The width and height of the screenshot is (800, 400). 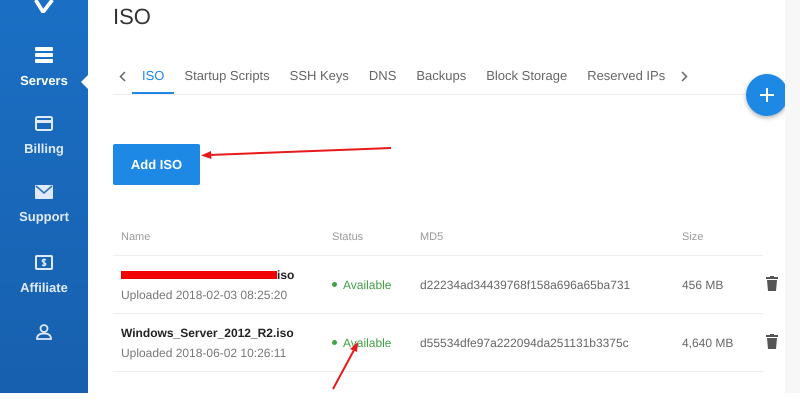 I want to click on server-icon, so click(x=44, y=54).